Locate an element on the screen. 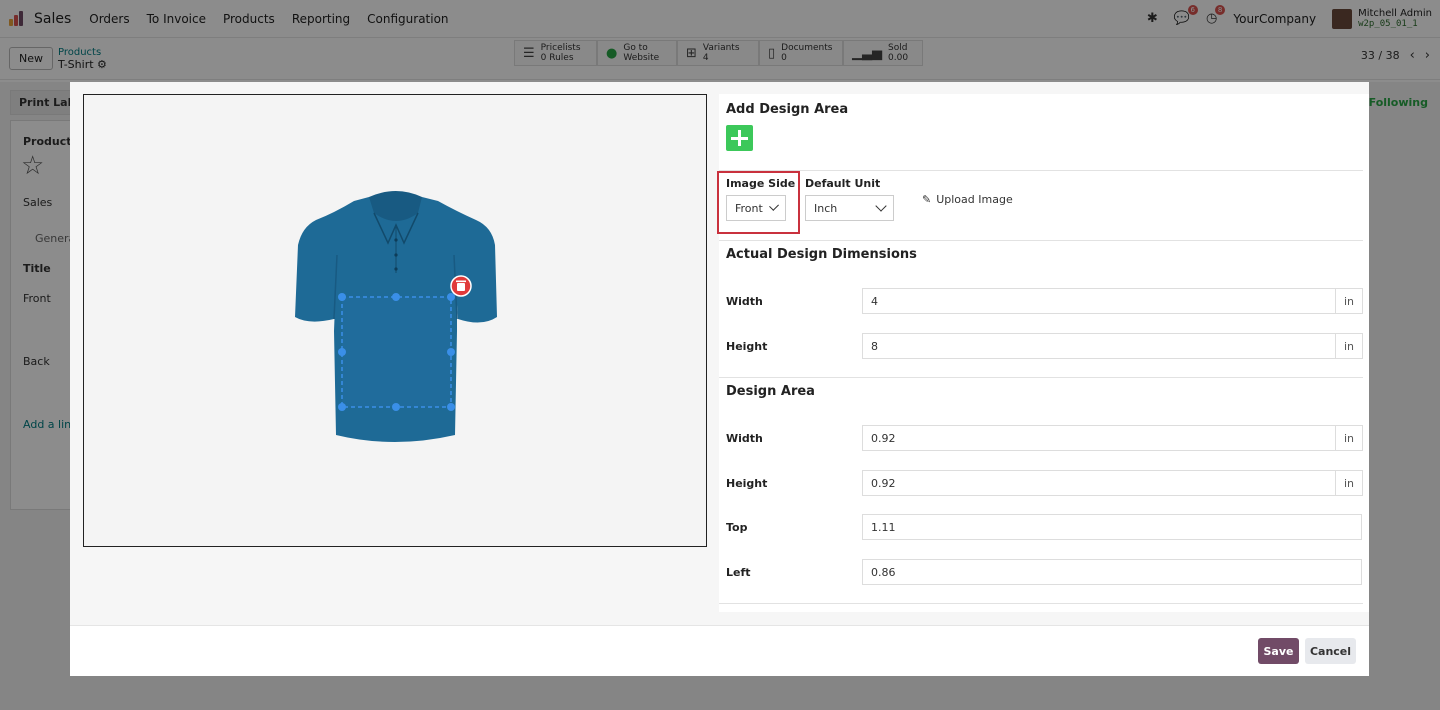 This screenshot has width=1440, height=710. actual-width-label: Width is located at coordinates (744, 301).